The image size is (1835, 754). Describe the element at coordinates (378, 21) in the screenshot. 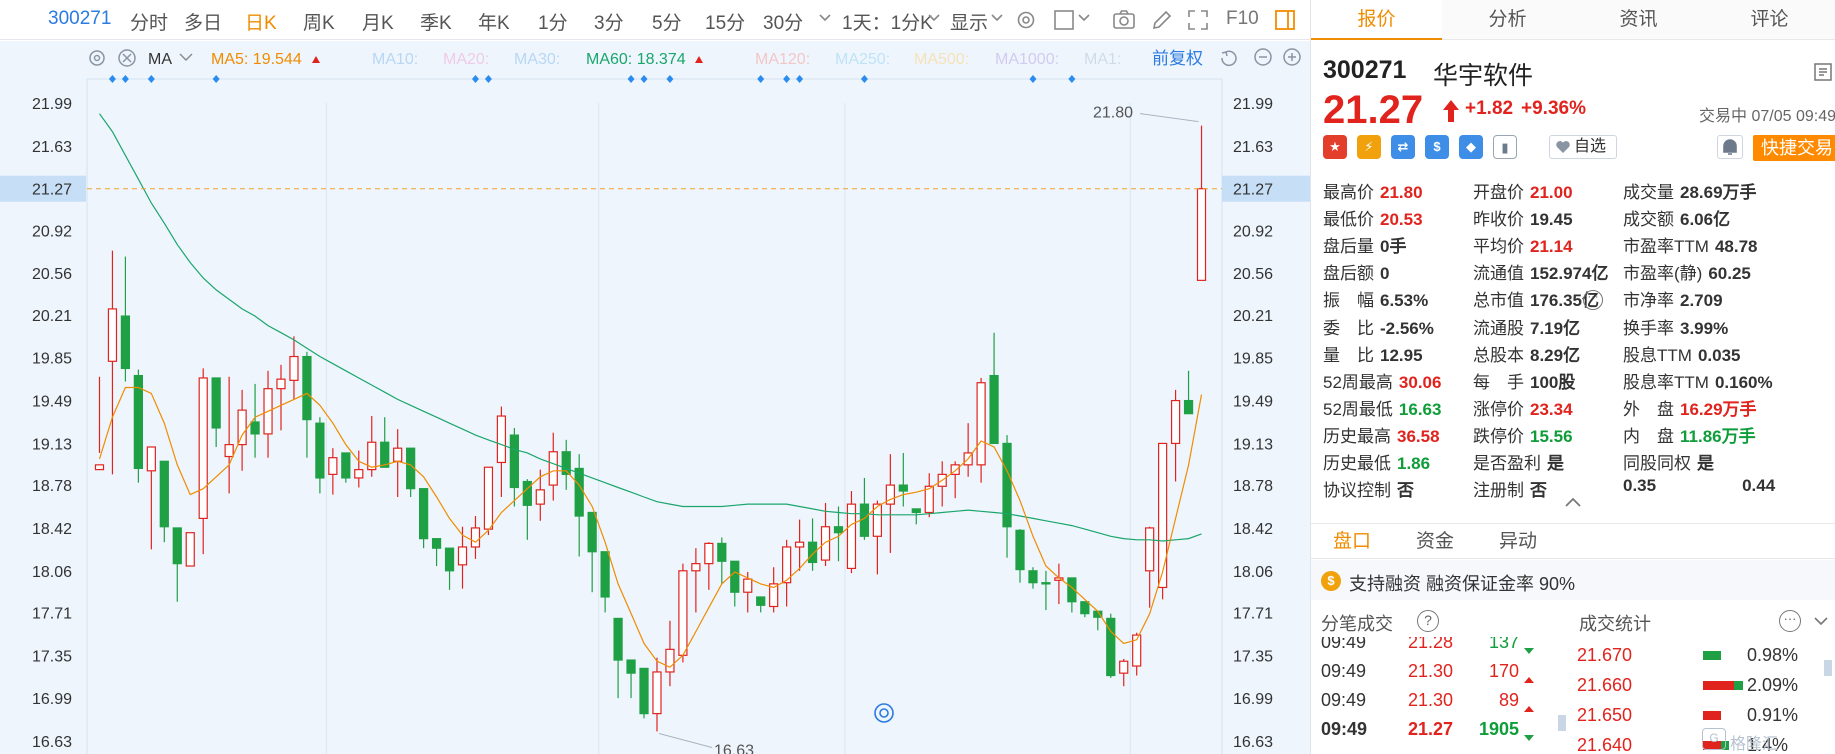

I see `period-monthly-k: 月K` at that location.